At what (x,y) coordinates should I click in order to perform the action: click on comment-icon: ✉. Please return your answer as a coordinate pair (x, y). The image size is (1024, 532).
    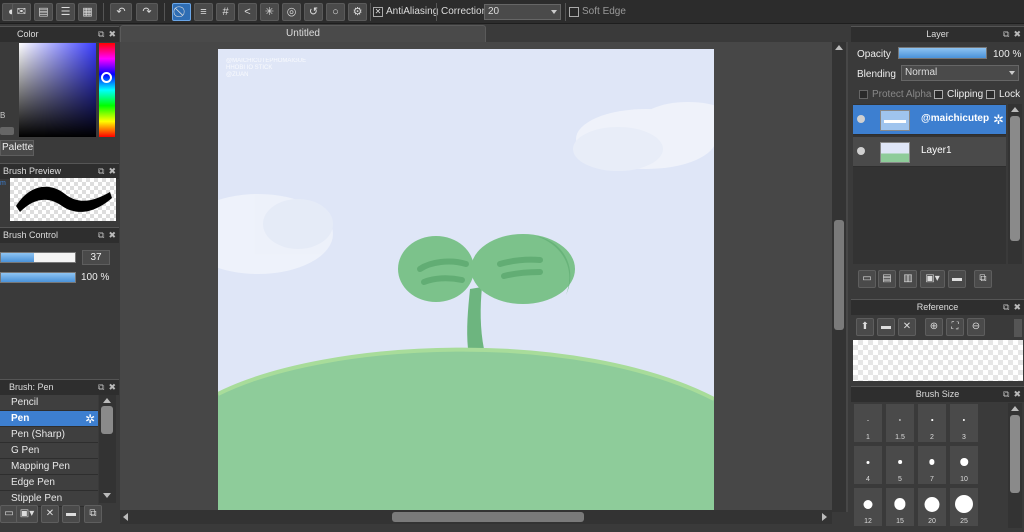
    Looking at the image, I should click on (21, 12).